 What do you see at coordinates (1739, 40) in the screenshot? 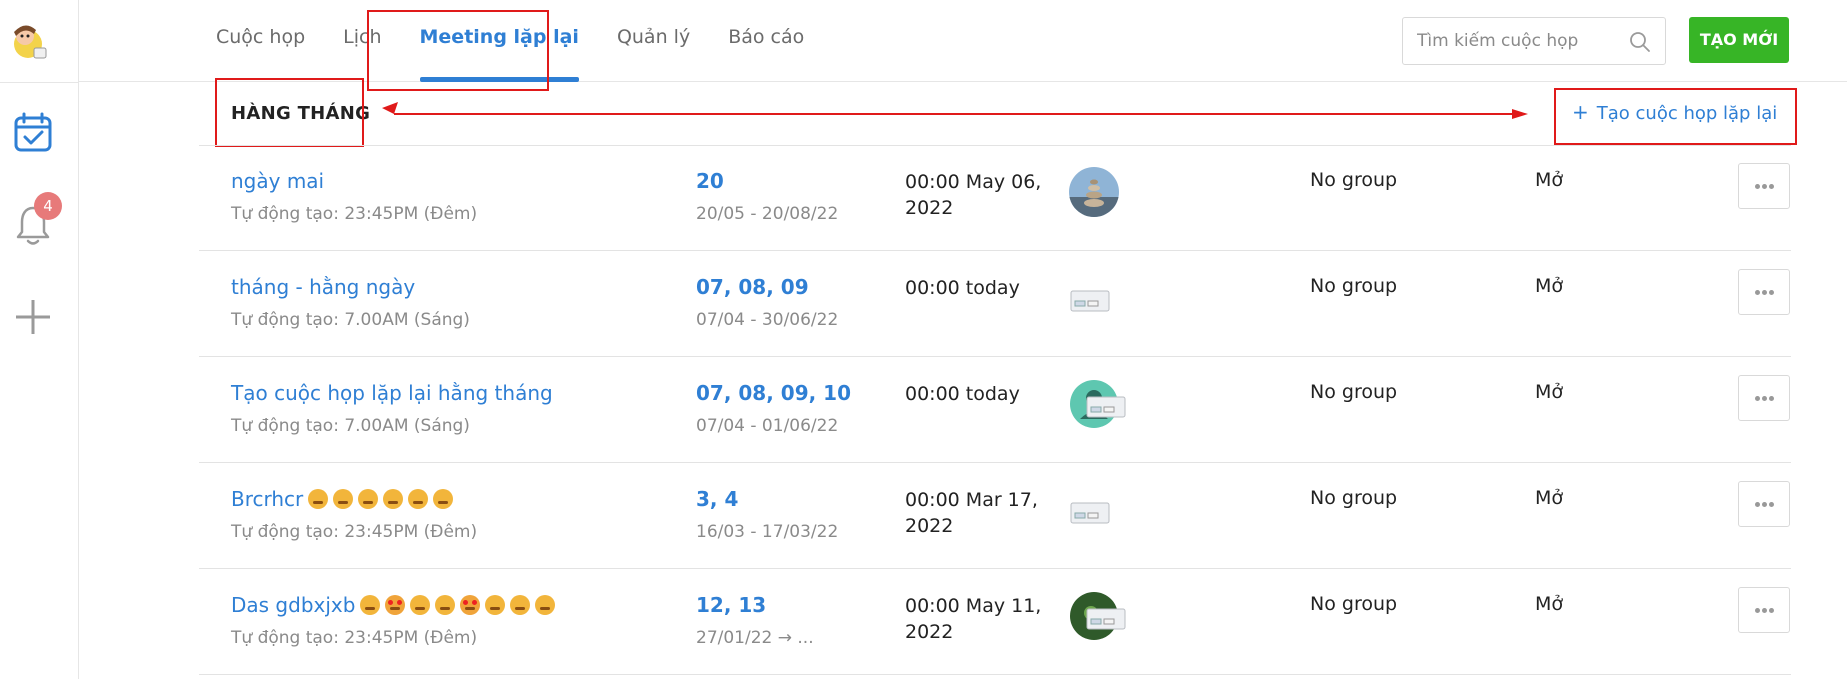
I see `create-new-button: TẠO MỚI` at bounding box center [1739, 40].